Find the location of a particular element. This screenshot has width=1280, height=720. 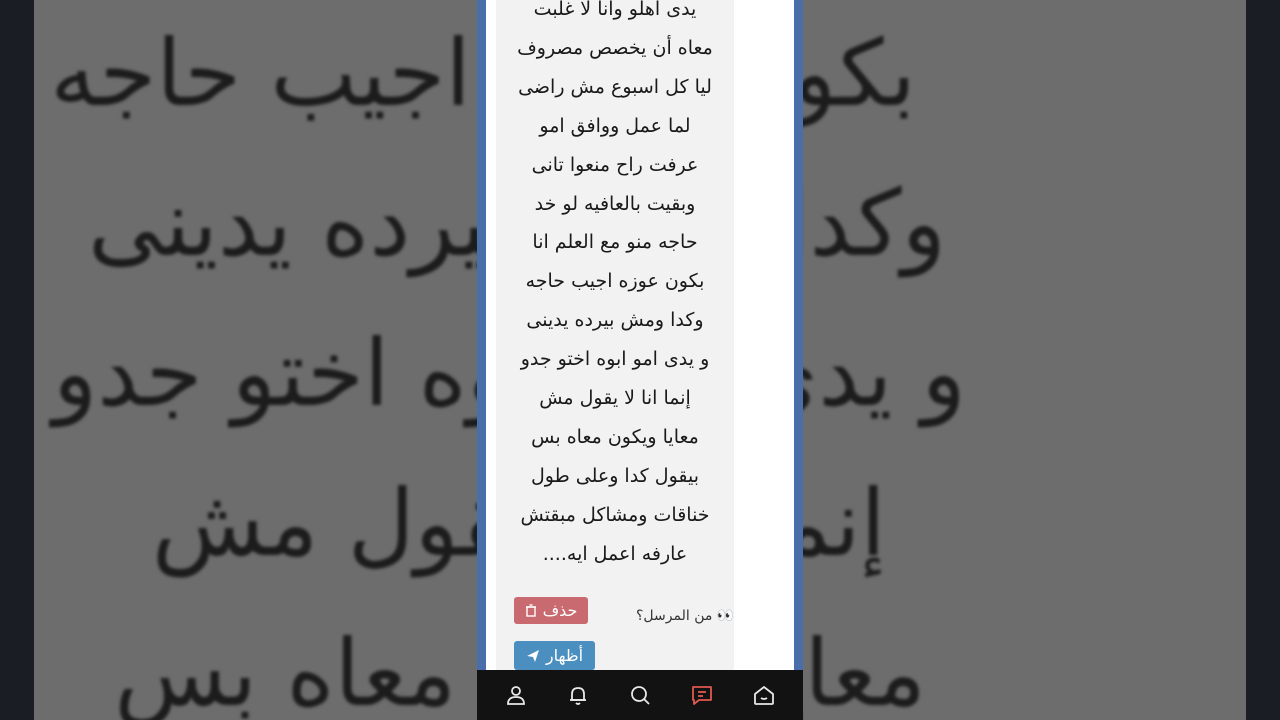

message-line: حاجه منو مع العلم انا is located at coordinates (615, 242).